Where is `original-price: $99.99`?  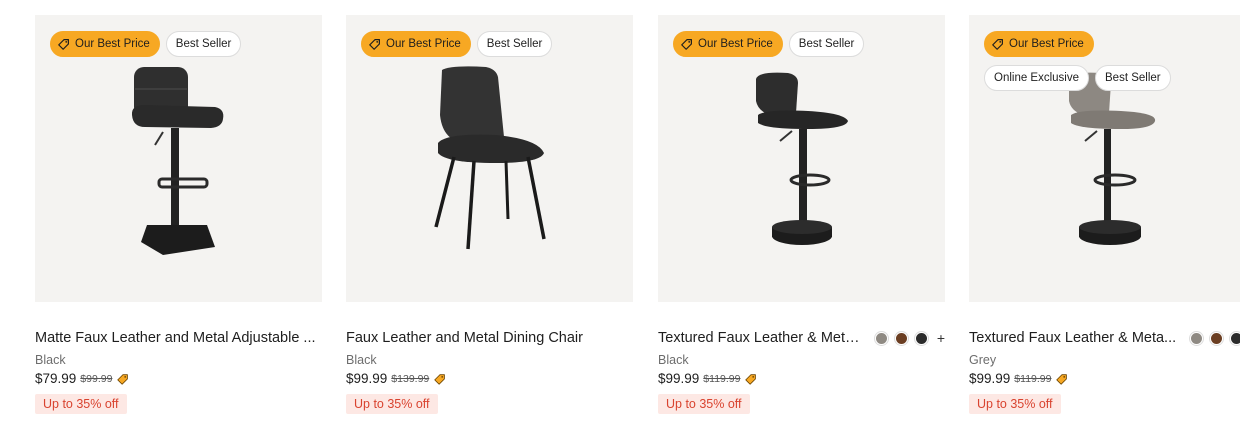
original-price: $99.99 is located at coordinates (96, 378).